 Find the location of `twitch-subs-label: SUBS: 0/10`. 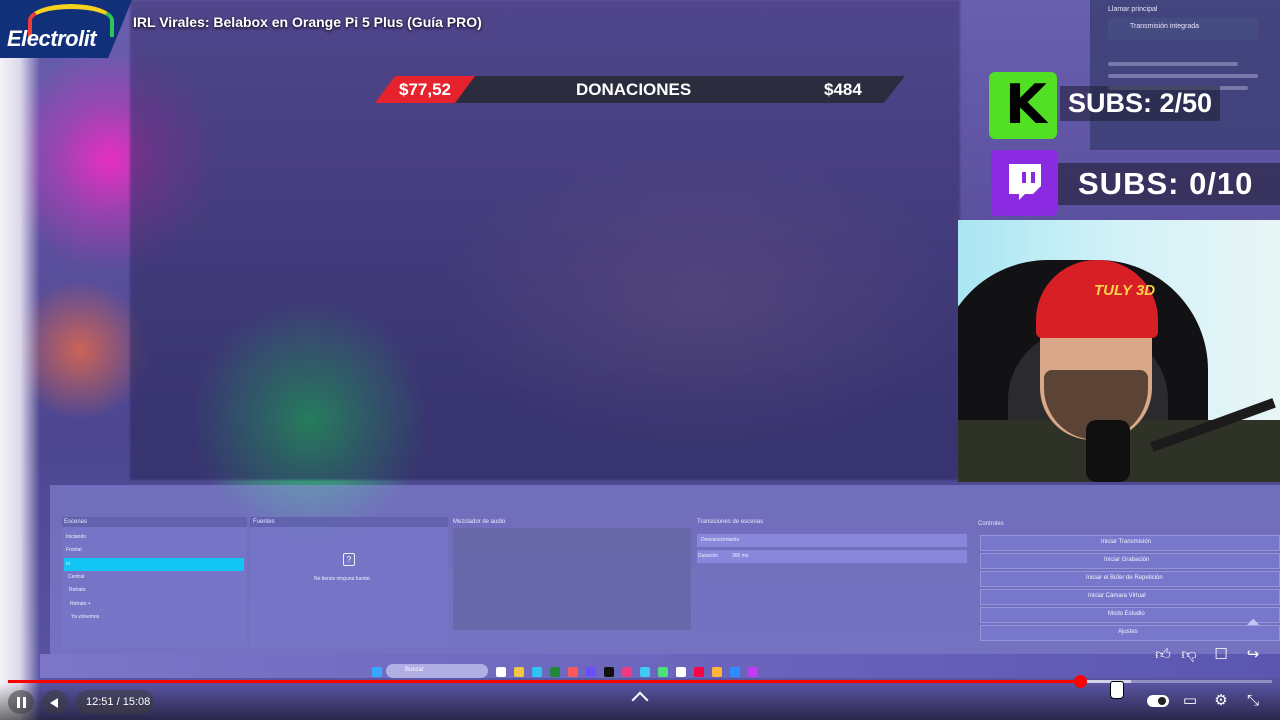

twitch-subs-label: SUBS: 0/10 is located at coordinates (1166, 183).